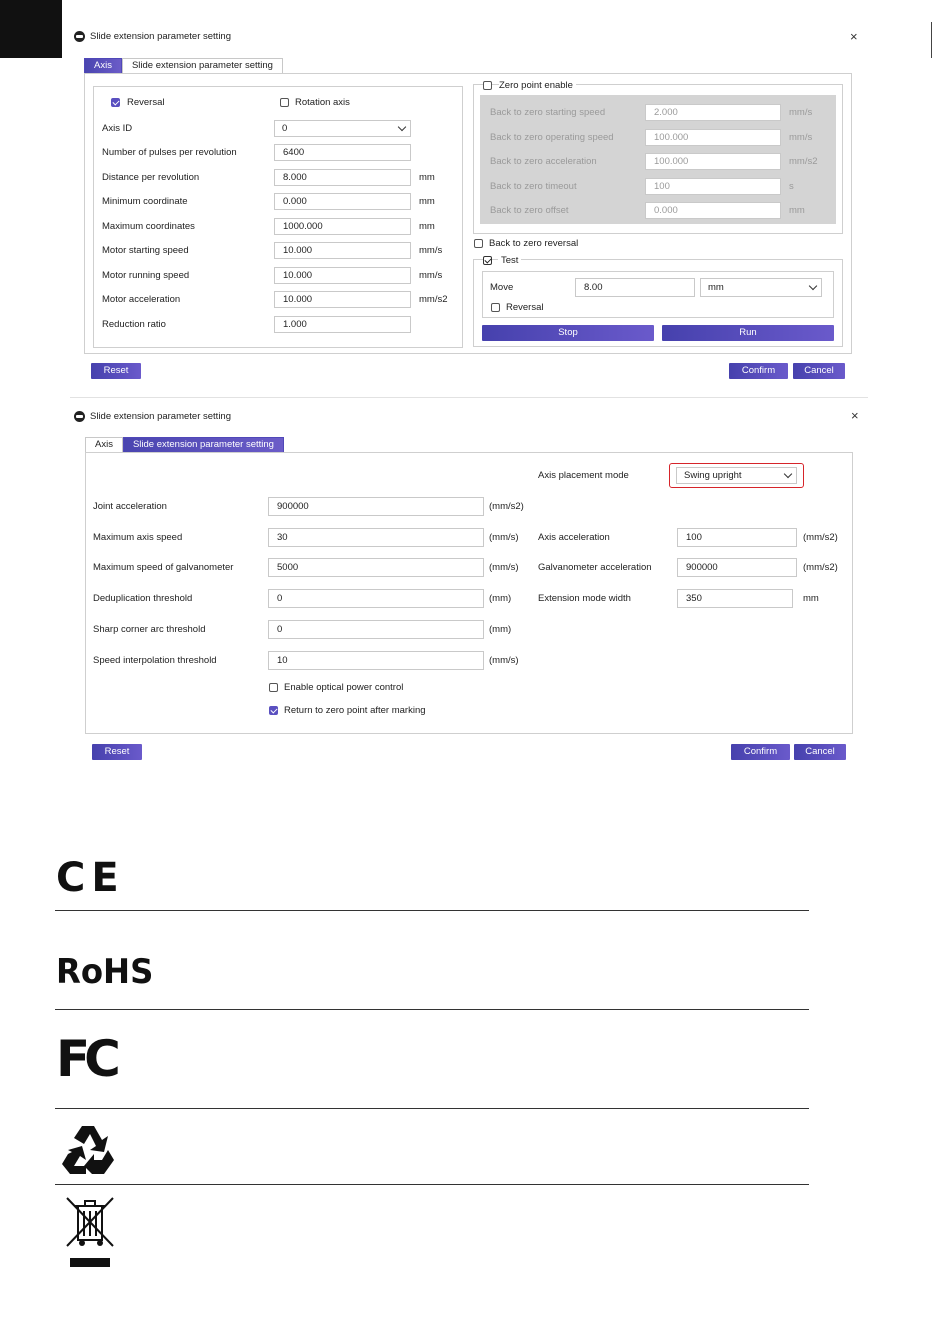 Image resolution: width=933 pixels, height=1324 pixels. Describe the element at coordinates (342, 201) in the screenshot. I see `minimum-coordinate-input: 0.000` at that location.